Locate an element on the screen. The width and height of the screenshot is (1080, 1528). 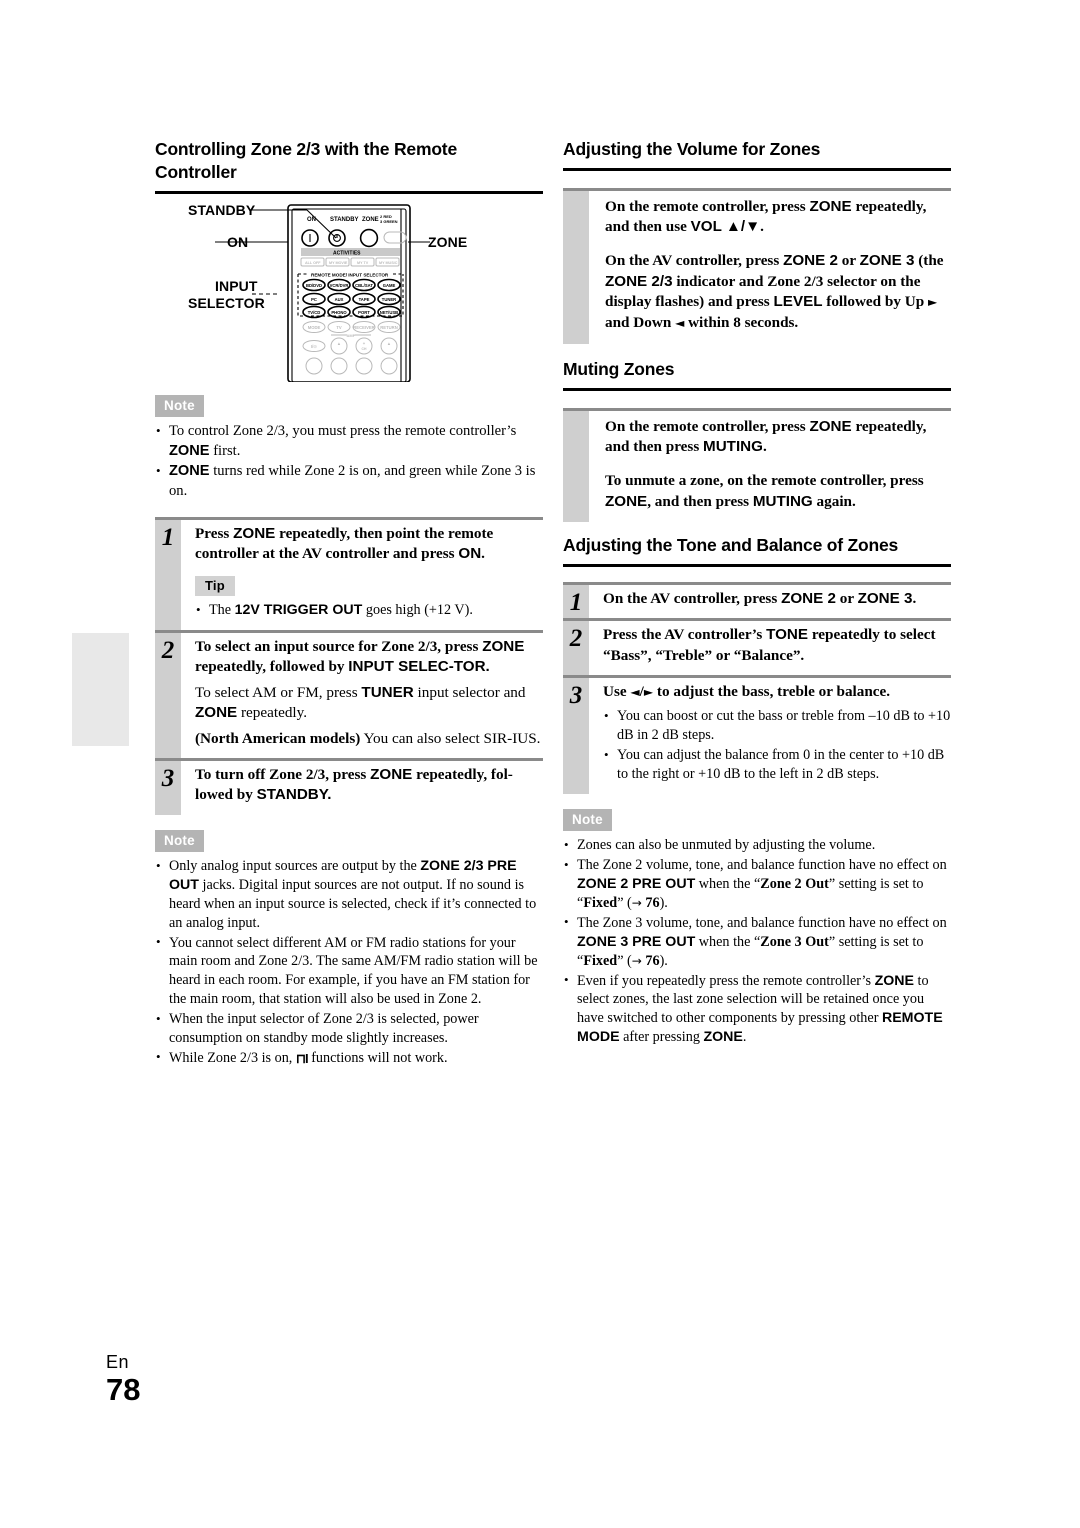
callout-on: ON is located at coordinates (238, 242).